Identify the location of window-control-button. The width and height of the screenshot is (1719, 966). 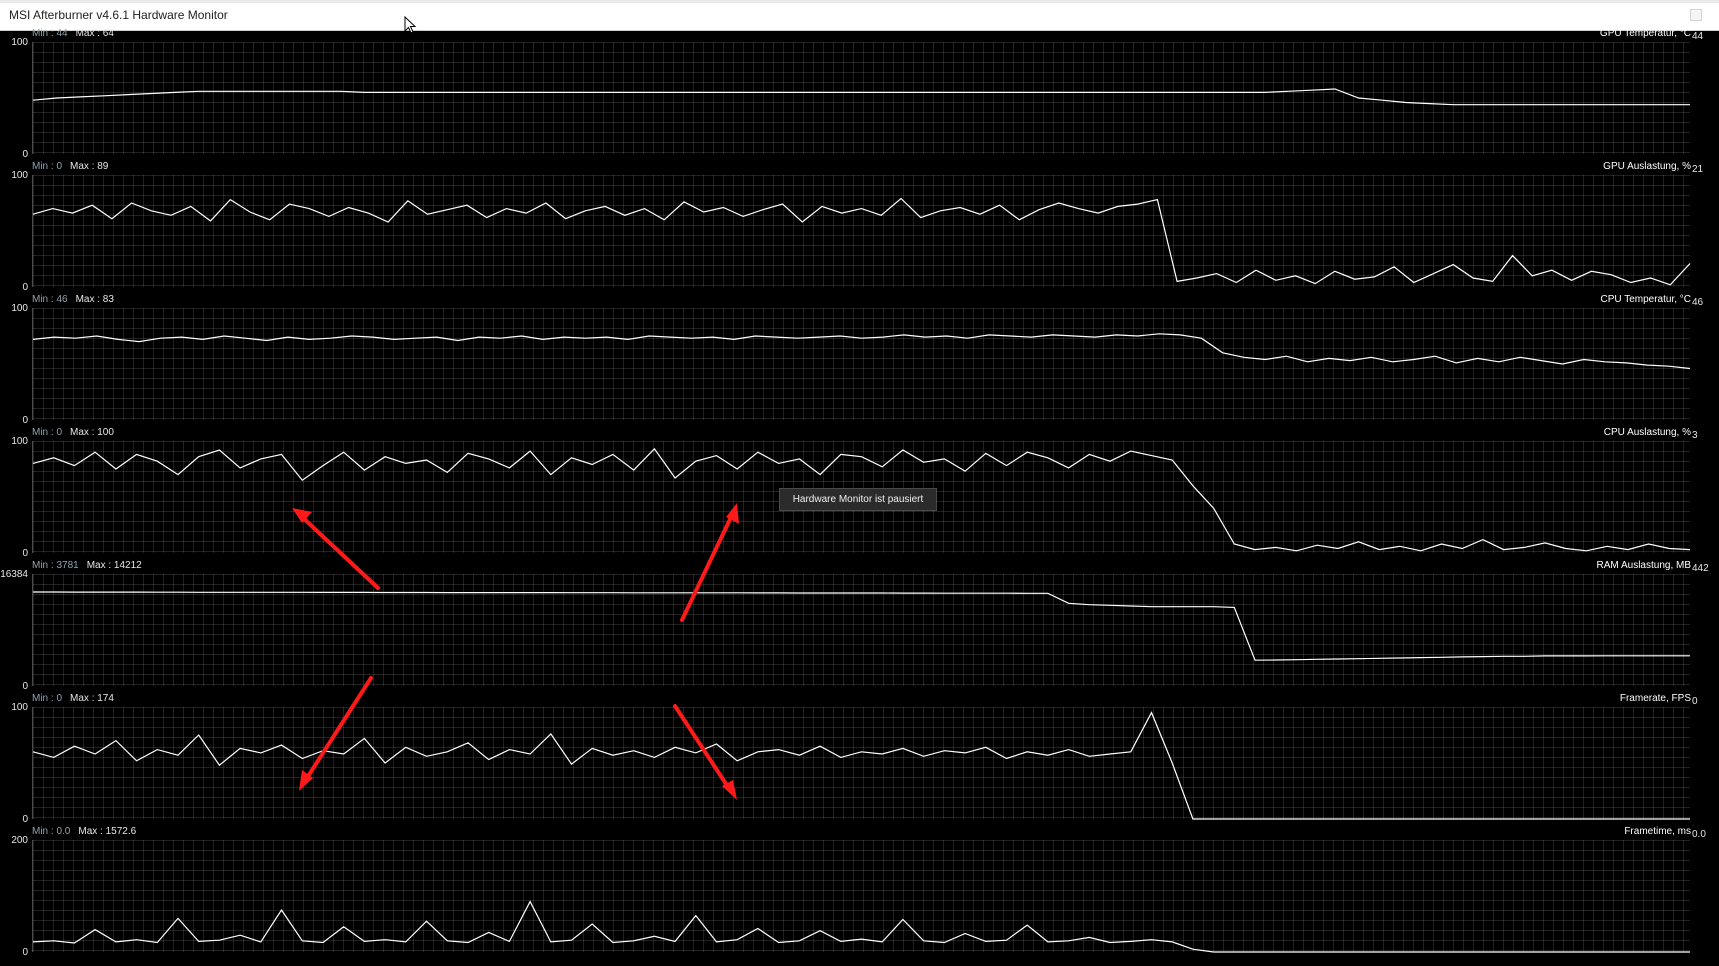
(1696, 15).